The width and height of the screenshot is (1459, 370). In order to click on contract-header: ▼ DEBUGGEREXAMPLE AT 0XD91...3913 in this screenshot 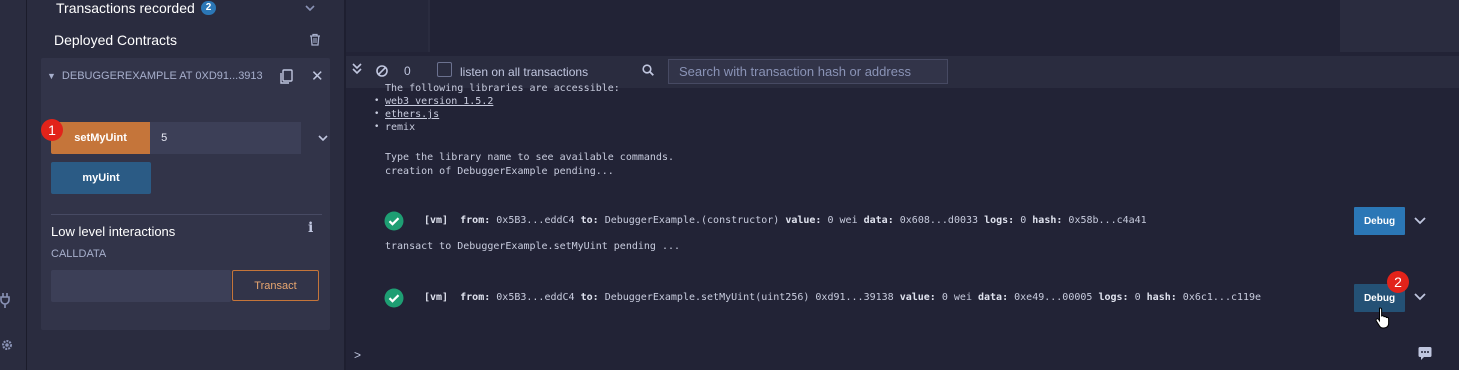, I will do `click(155, 76)`.